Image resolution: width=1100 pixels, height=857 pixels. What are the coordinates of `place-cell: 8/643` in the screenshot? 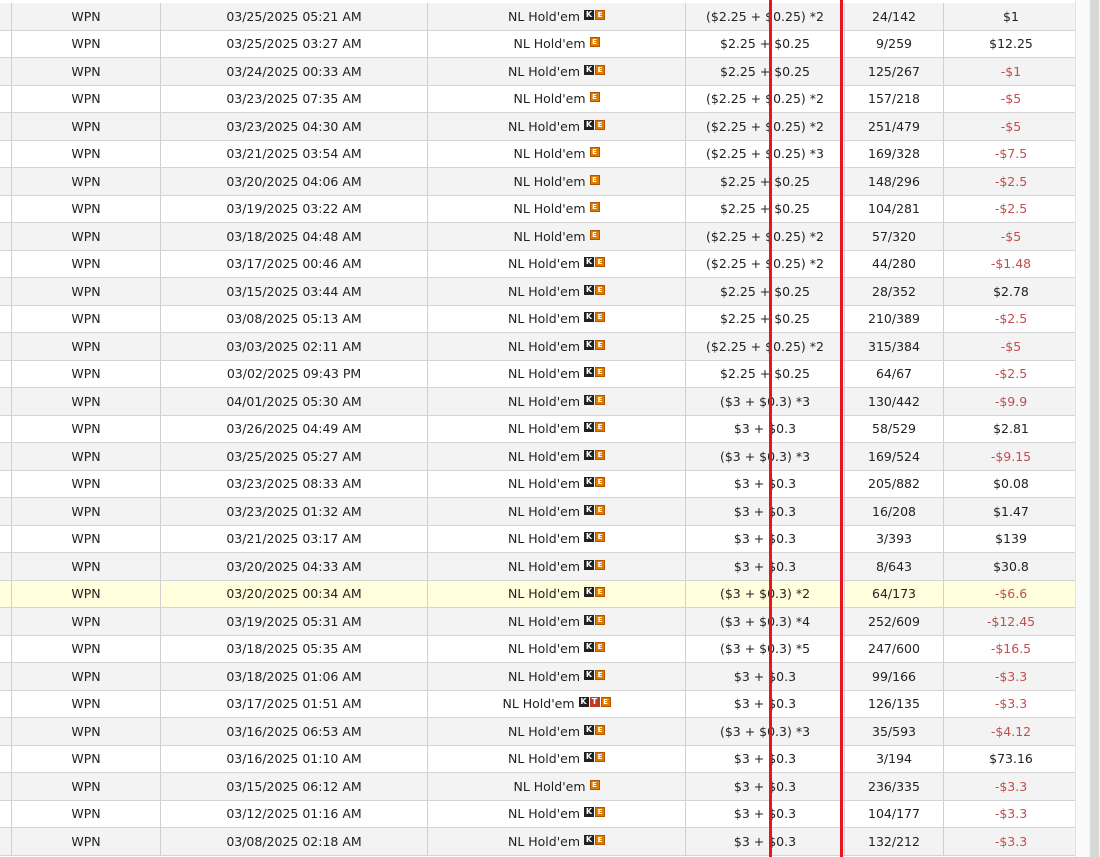 It's located at (894, 566).